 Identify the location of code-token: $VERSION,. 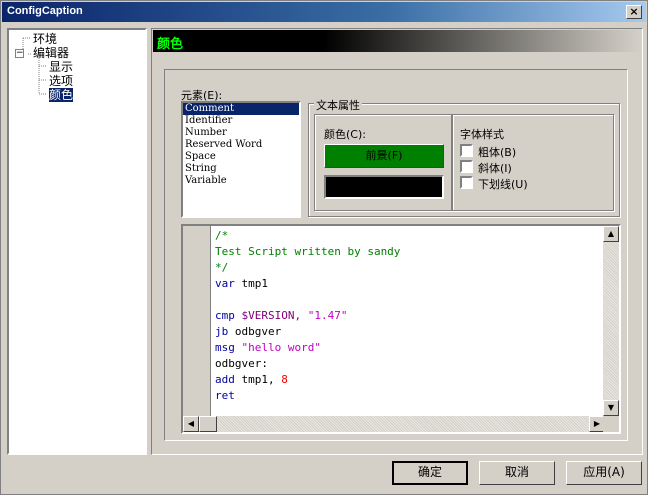
(271, 315).